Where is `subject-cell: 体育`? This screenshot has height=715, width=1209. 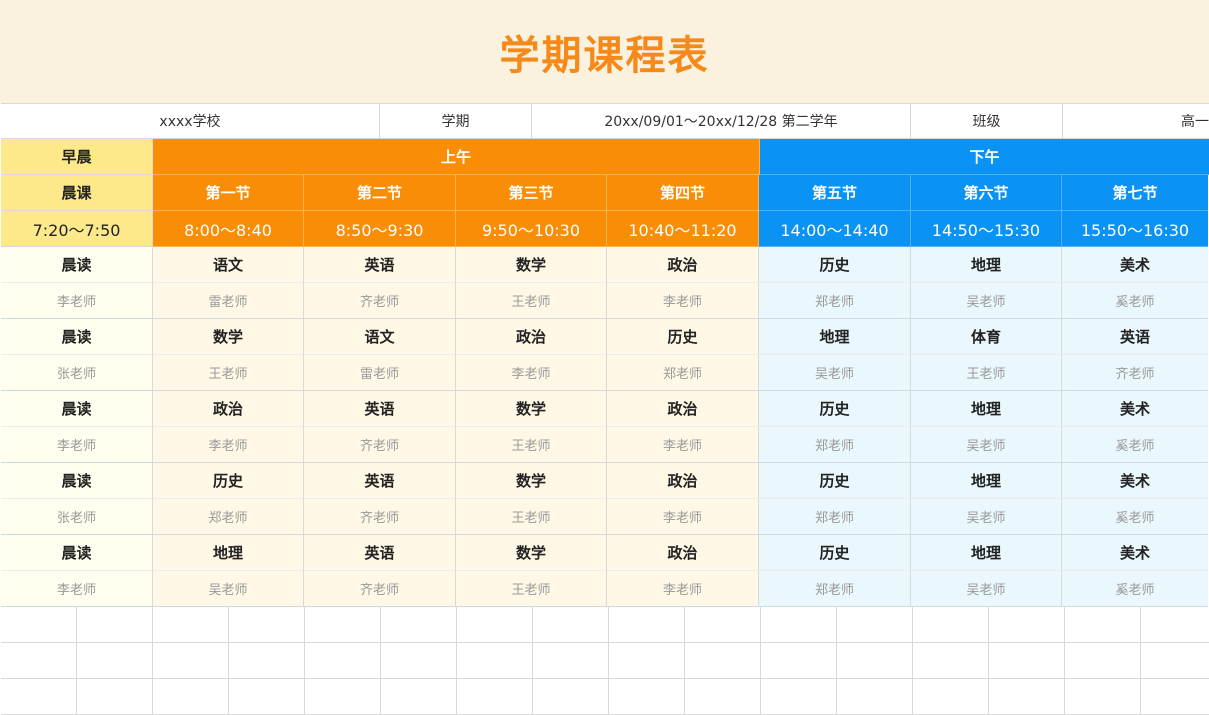
subject-cell: 体育 is located at coordinates (986, 337).